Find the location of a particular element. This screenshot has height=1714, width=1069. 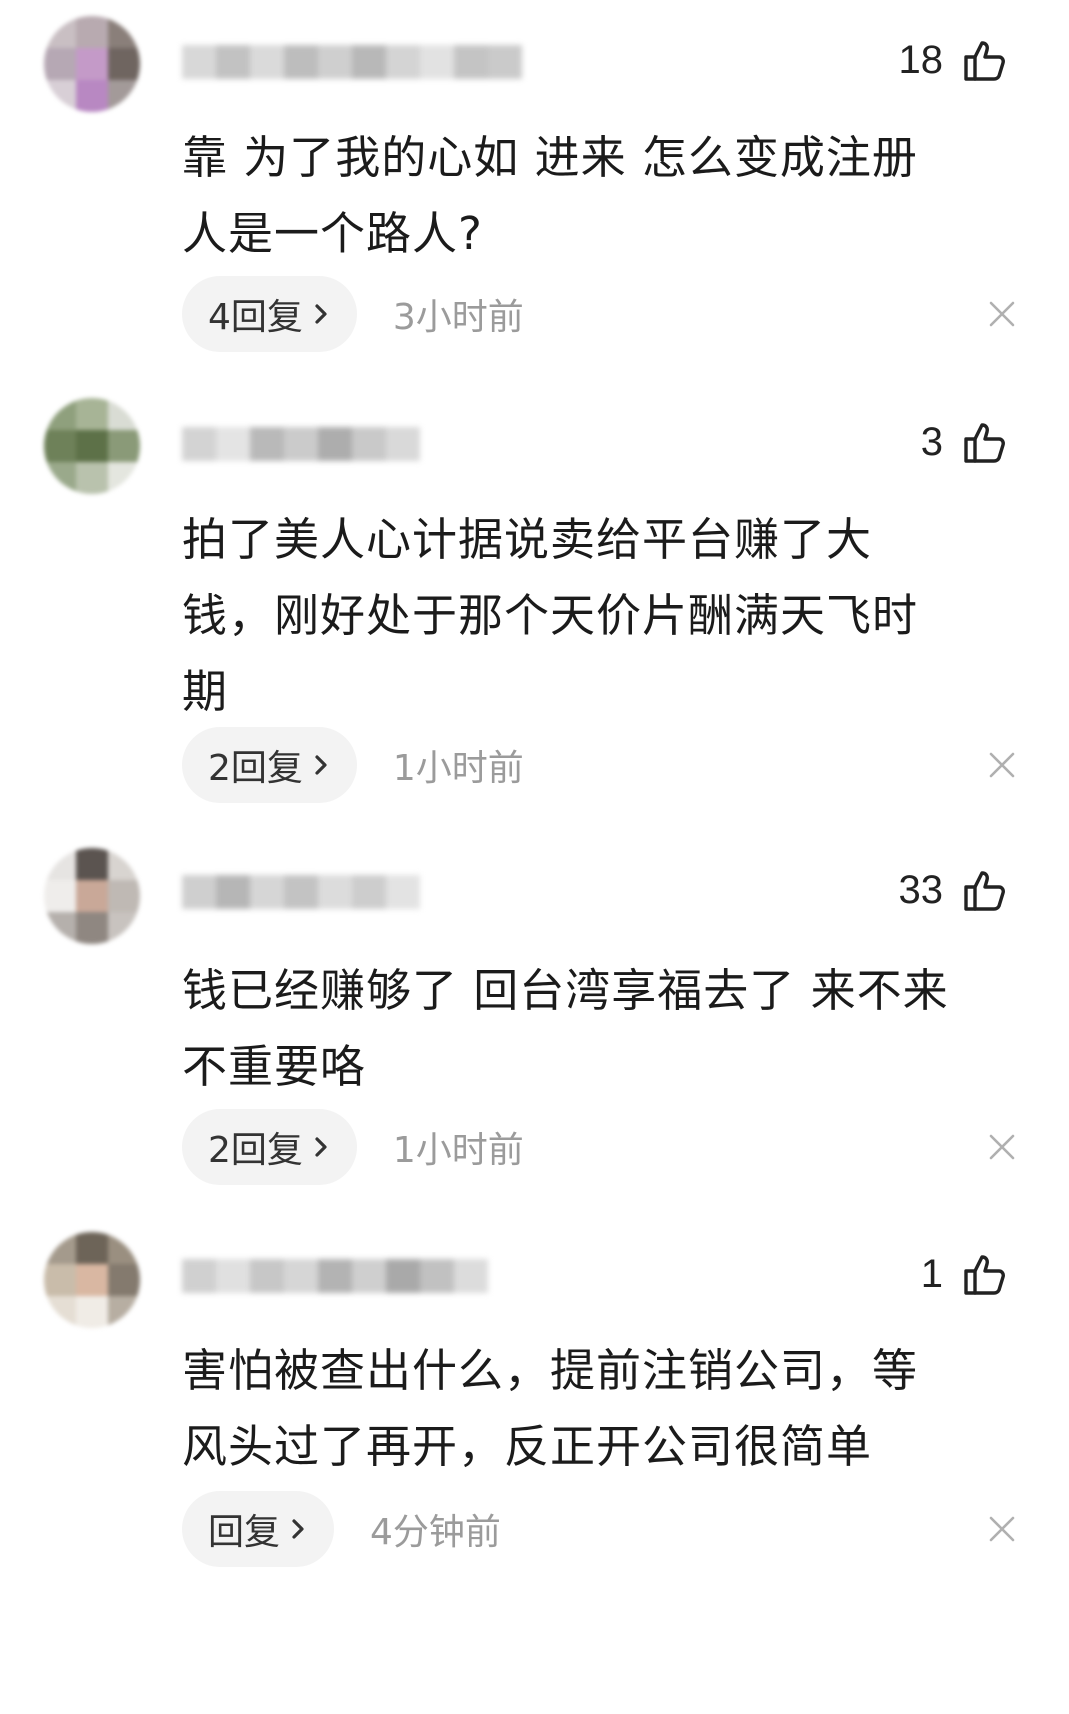

like-button: 33 is located at coordinates (954, 890).